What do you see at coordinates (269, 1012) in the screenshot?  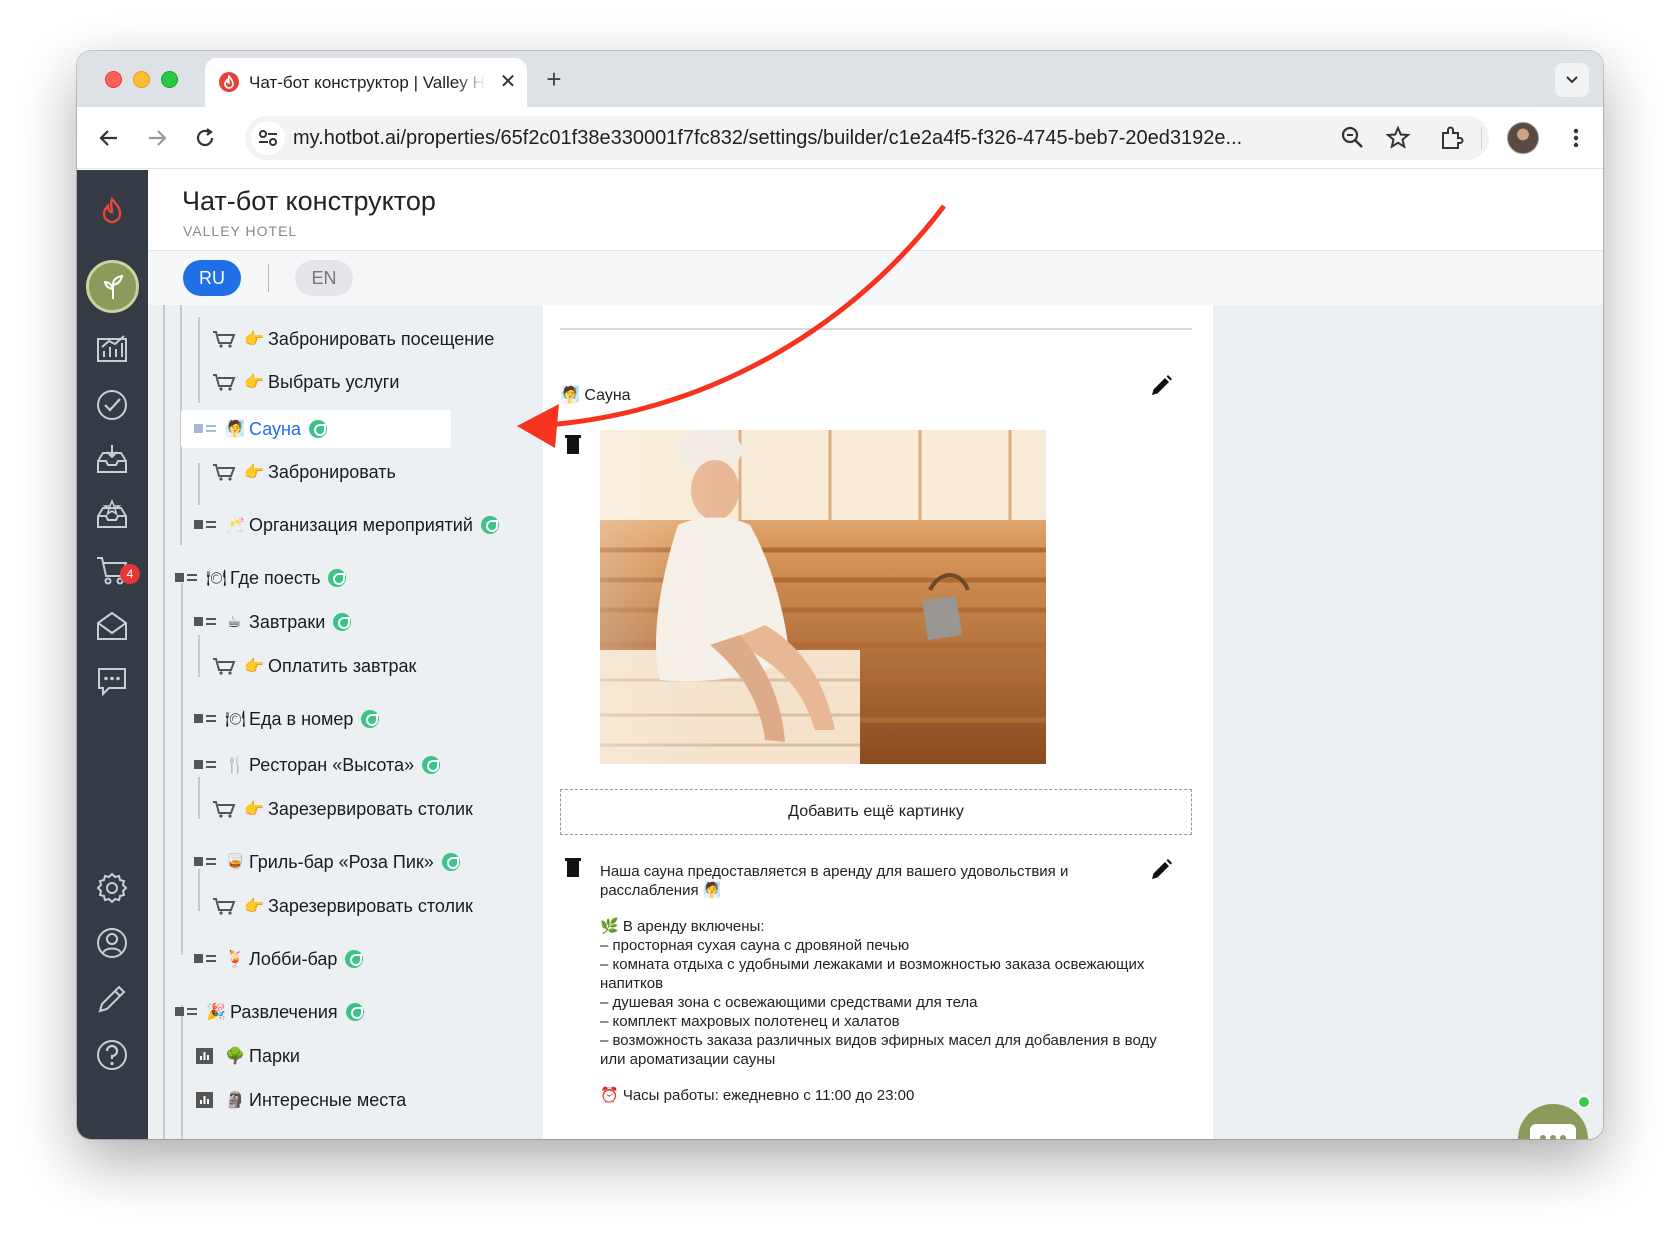 I see `tree-item-entertainment: 🎉 Развлечения` at bounding box center [269, 1012].